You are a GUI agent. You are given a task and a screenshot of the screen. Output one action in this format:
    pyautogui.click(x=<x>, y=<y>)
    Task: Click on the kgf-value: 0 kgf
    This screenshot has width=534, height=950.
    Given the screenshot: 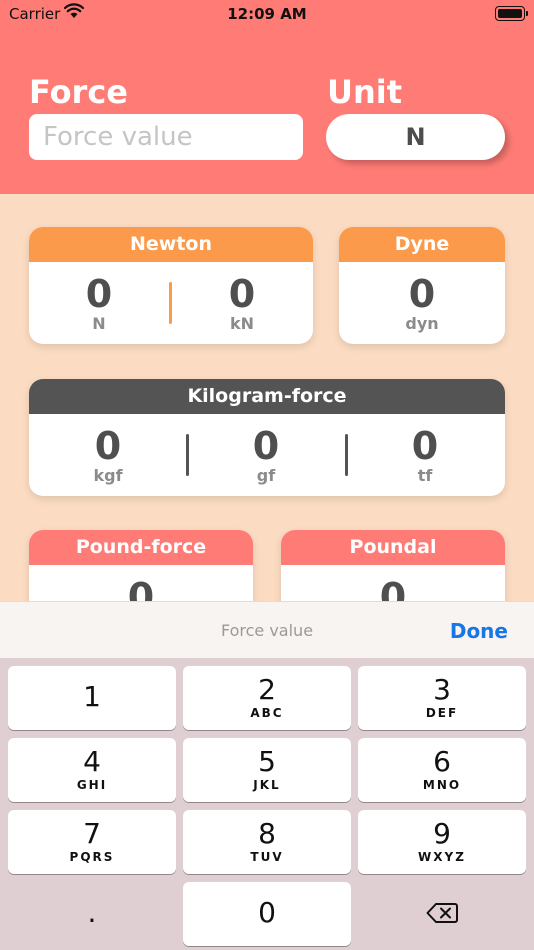 What is the action you would take?
    pyautogui.click(x=108, y=450)
    